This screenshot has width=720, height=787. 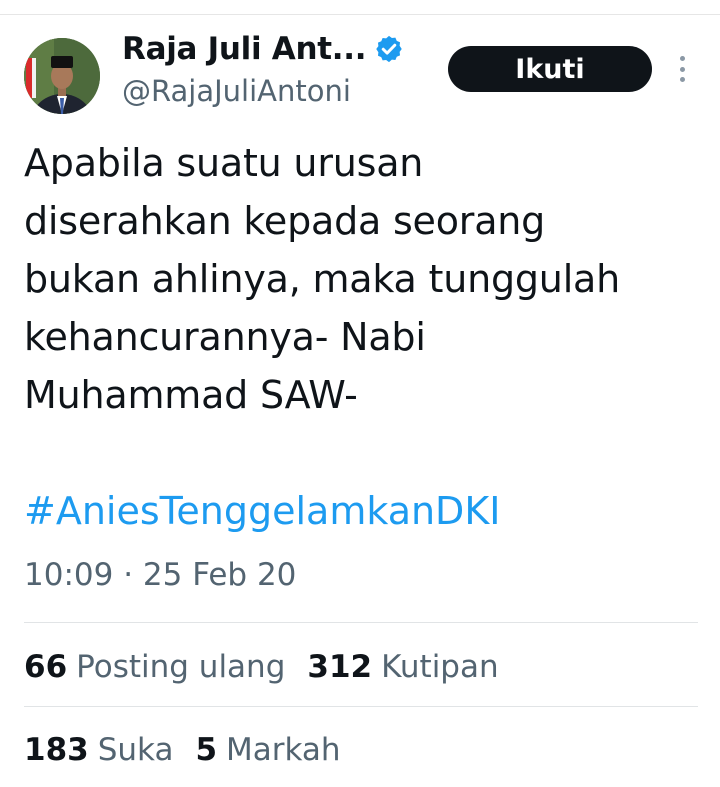 What do you see at coordinates (236, 91) in the screenshot?
I see `user-handle: @RajaJuliAntoni` at bounding box center [236, 91].